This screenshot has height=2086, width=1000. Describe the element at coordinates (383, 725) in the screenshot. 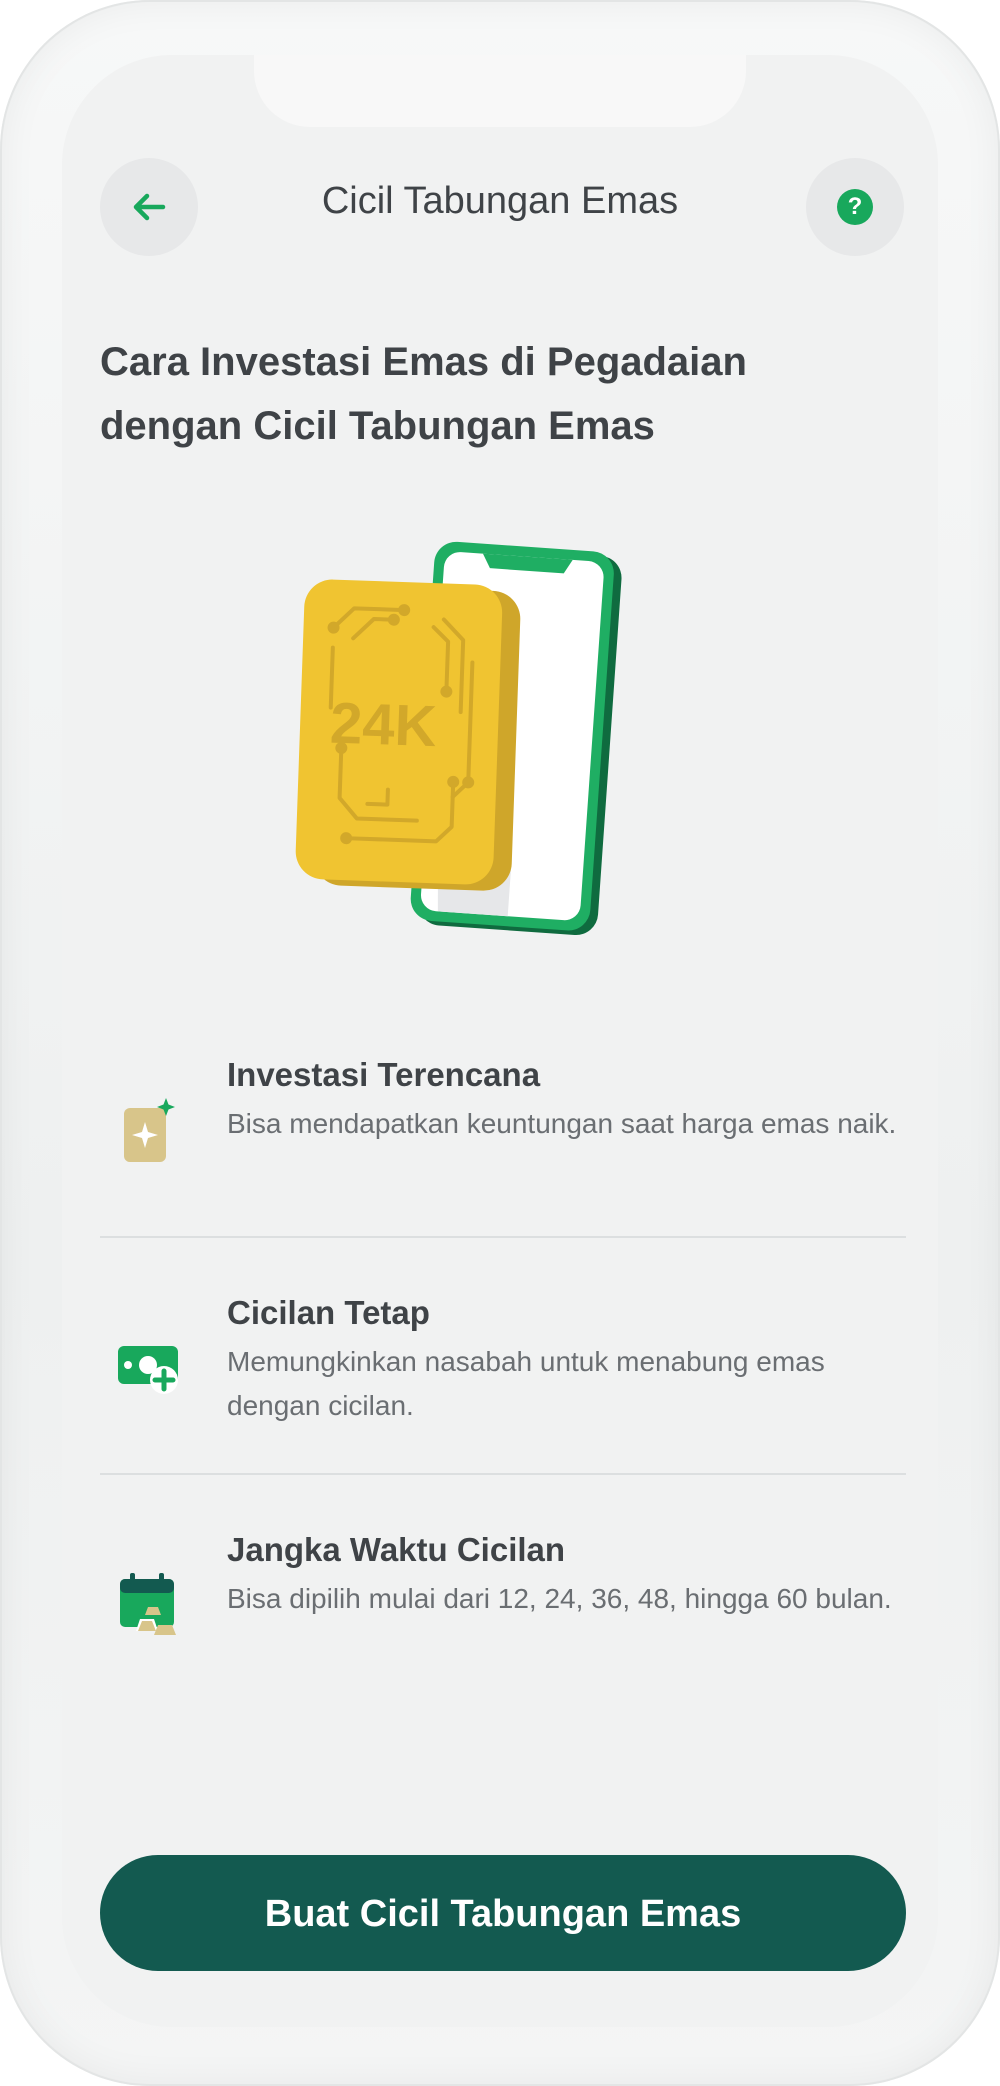

I see `karat-label: 24K` at that location.